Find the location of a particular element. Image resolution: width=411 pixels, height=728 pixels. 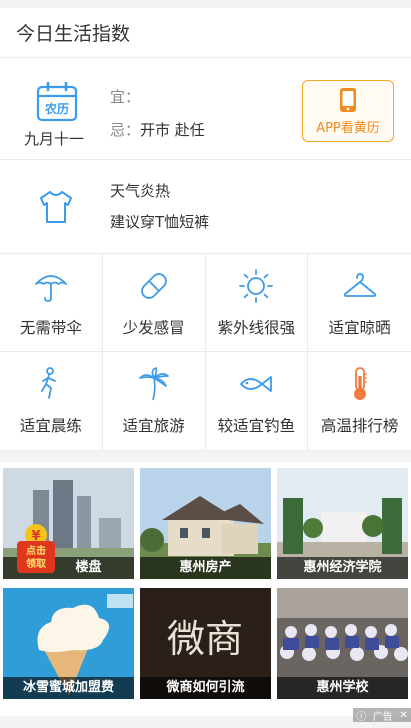

ad-tile-wechat-business: 微商 微商如何引流 is located at coordinates (205, 643).